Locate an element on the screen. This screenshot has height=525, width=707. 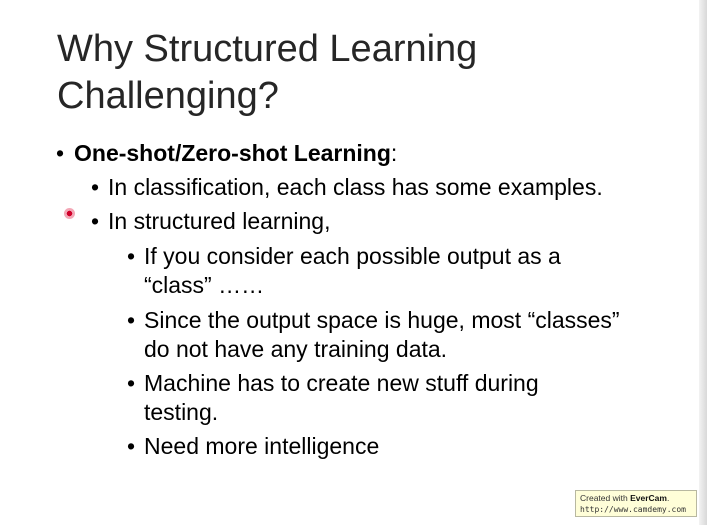
sub-sub-bullet-3-line-1: Machine has to create new stuff during is located at coordinates (341, 383).